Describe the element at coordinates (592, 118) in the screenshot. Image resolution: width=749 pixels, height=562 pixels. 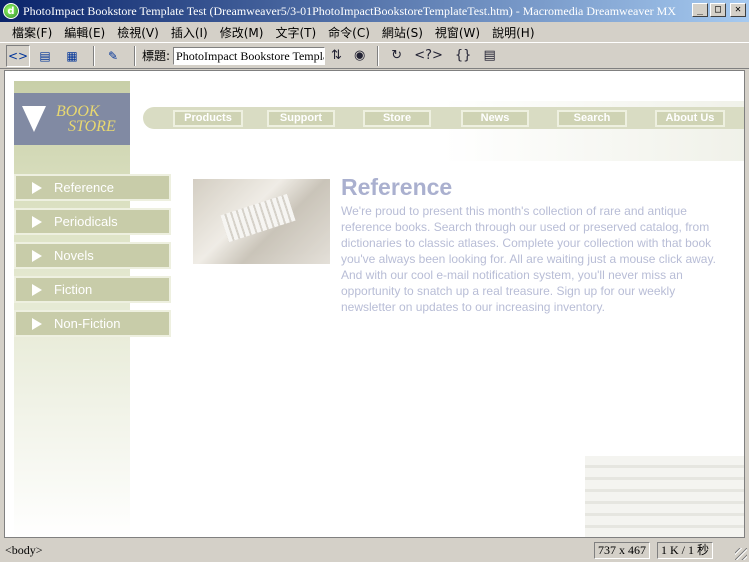
I see `nav-search: Search` at that location.